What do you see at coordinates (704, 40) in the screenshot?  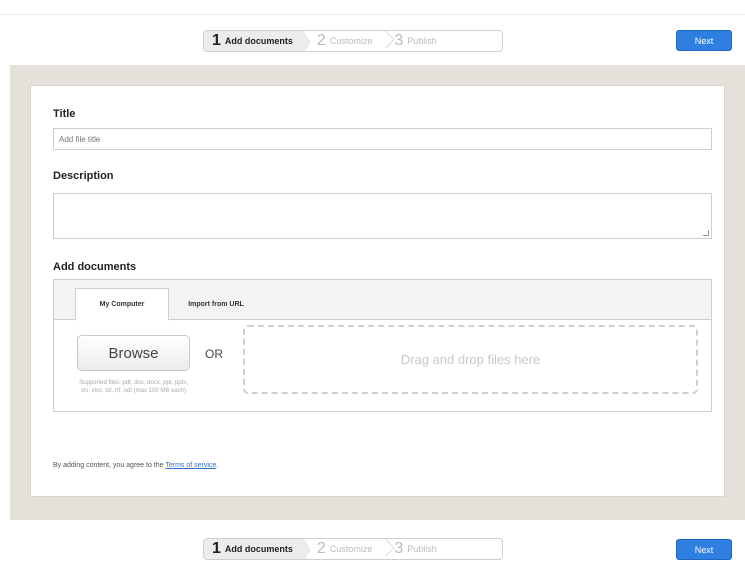 I see `next-button-top: Next` at bounding box center [704, 40].